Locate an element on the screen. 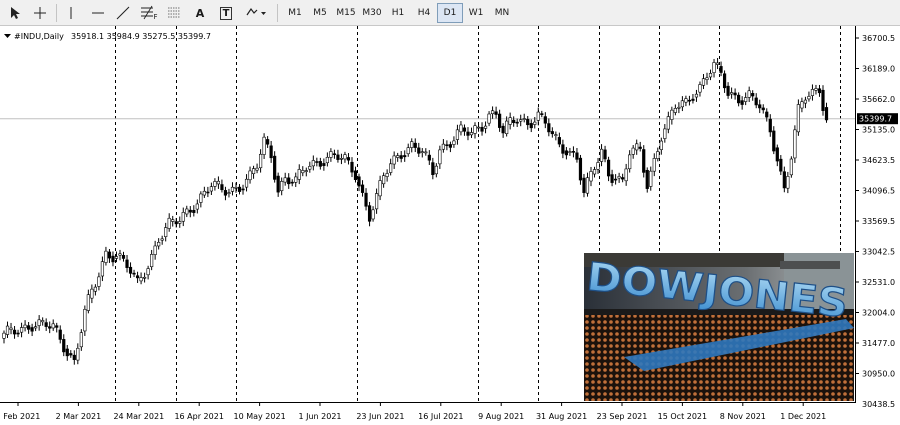  trendline-tool-icon is located at coordinates (123, 13).